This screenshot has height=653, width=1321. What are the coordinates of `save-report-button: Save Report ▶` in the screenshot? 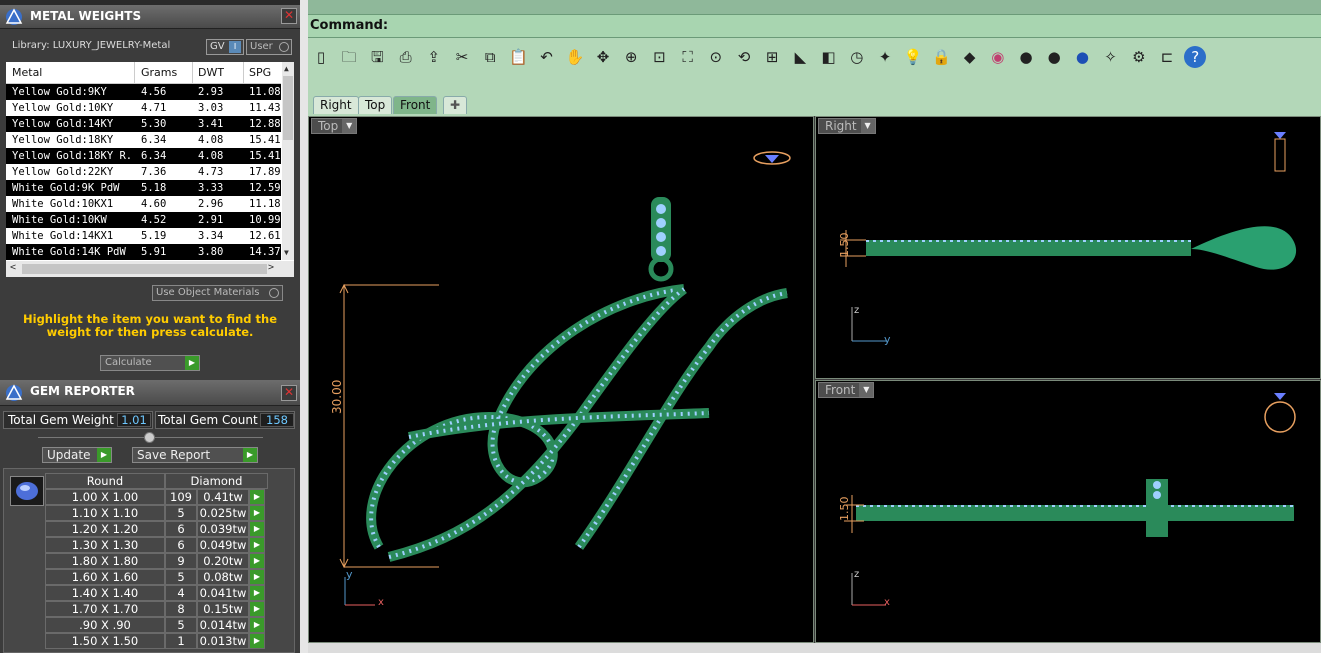 It's located at (195, 455).